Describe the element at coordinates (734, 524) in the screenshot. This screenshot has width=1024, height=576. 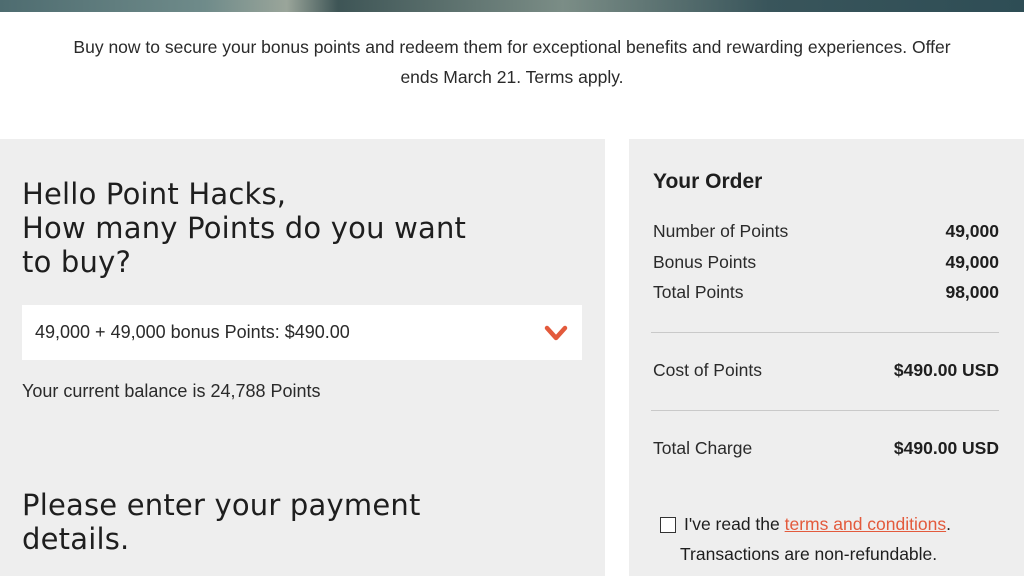
I see `terms-prefix: I've read the` at that location.